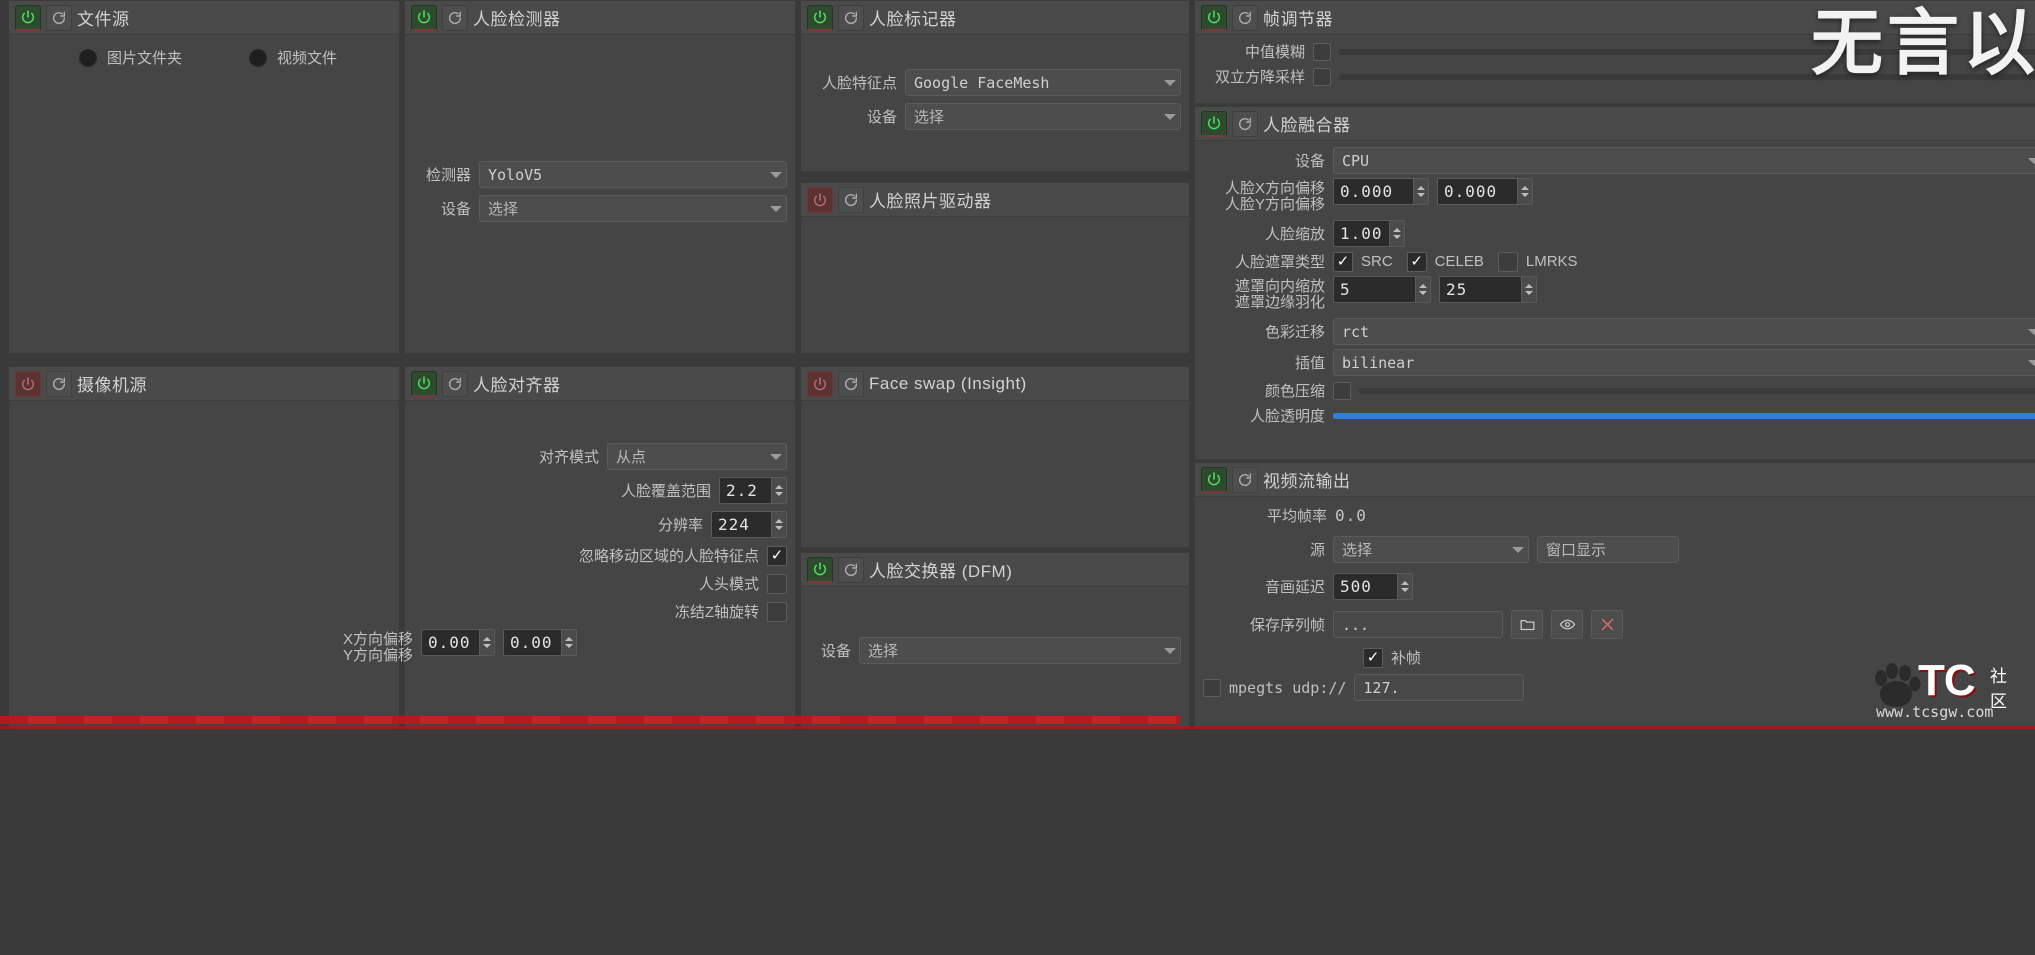 The width and height of the screenshot is (2035, 955). Describe the element at coordinates (258, 57) in the screenshot. I see `radio-video-file` at that location.